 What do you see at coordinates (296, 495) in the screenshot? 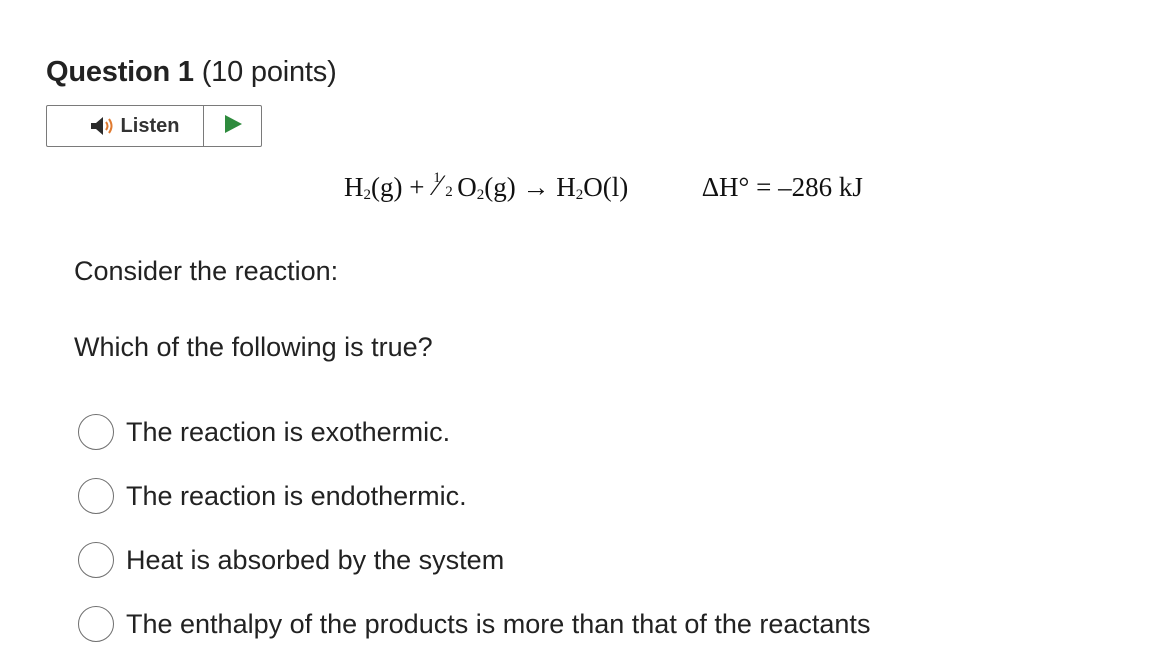
I see `answer-option-label: The reaction is endothermic.` at bounding box center [296, 495].